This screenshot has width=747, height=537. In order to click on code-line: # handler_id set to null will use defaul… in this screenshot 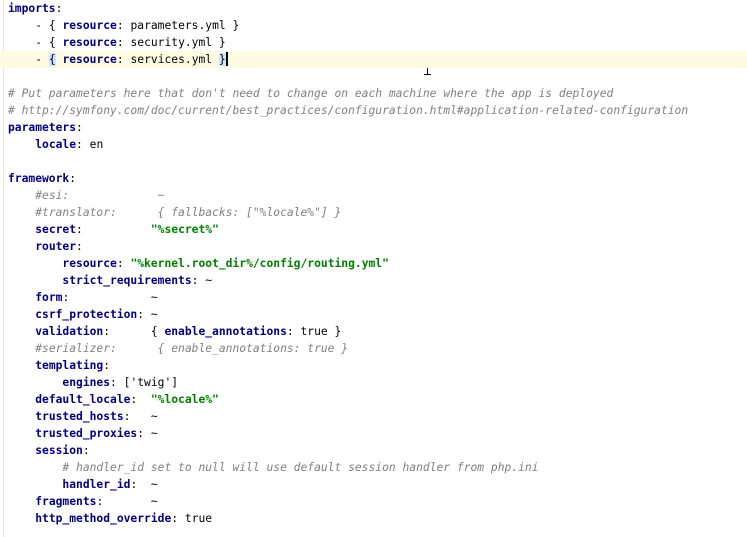, I will do `click(373, 467)`.